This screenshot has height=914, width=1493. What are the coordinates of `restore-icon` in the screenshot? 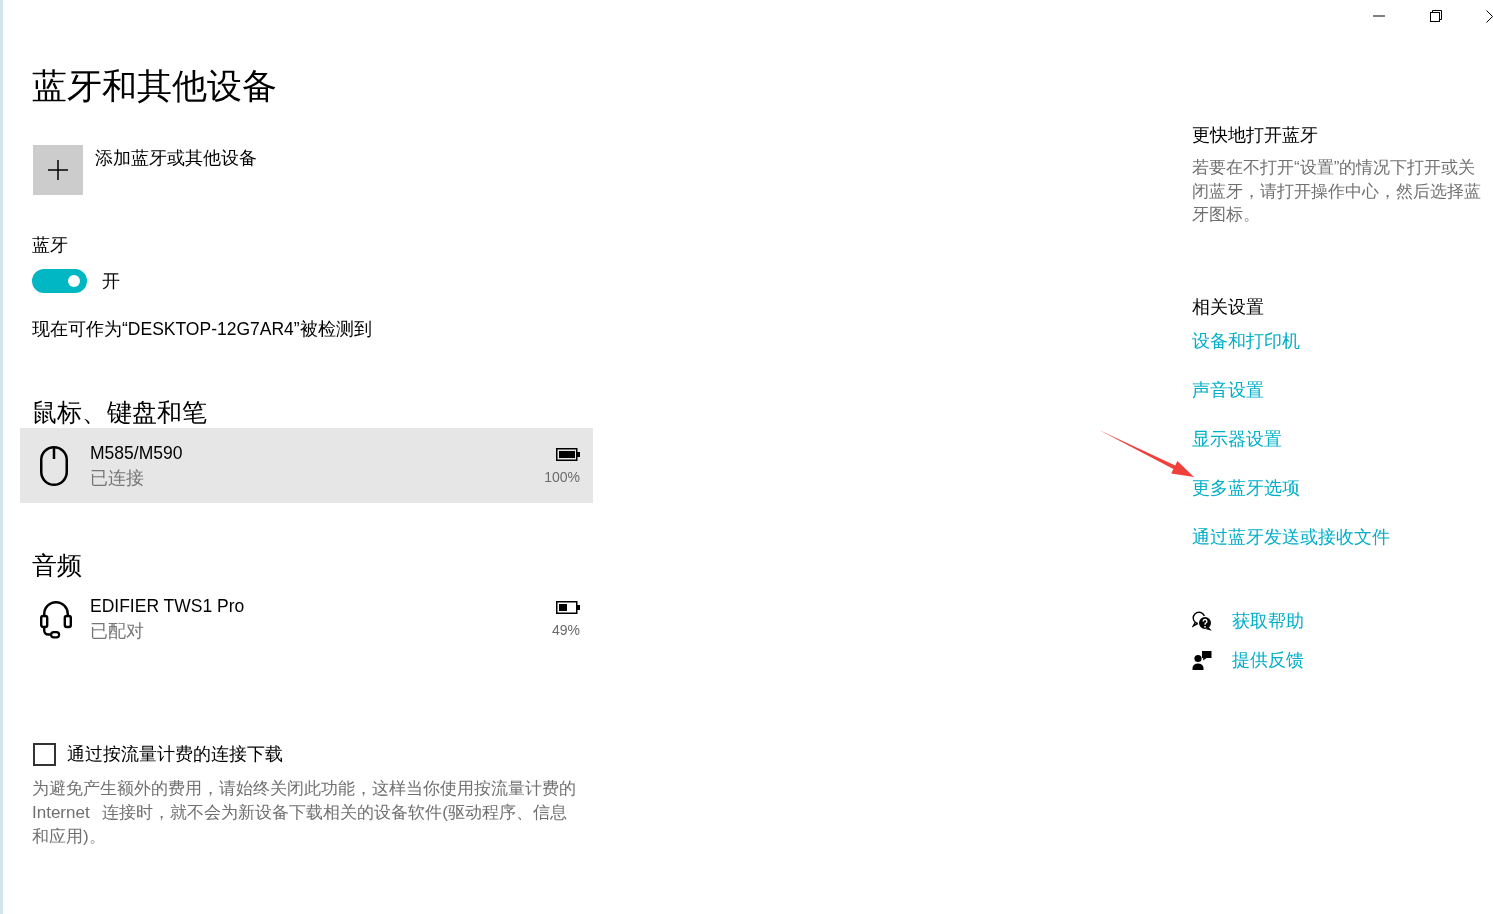 It's located at (1435, 16).